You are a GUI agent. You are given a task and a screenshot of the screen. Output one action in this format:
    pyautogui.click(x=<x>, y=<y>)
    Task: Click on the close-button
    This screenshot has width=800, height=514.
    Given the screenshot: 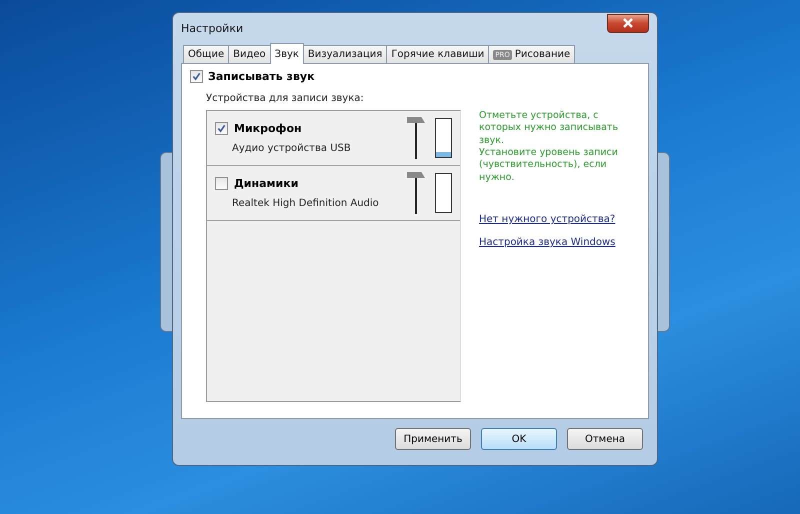 What is the action you would take?
    pyautogui.click(x=628, y=23)
    